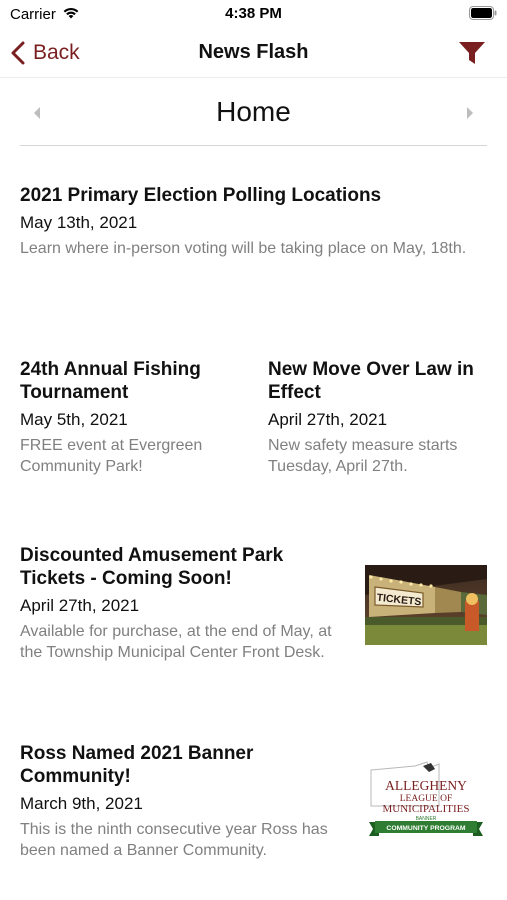 The image size is (507, 900). What do you see at coordinates (470, 113) in the screenshot?
I see `chevron-right-icon` at bounding box center [470, 113].